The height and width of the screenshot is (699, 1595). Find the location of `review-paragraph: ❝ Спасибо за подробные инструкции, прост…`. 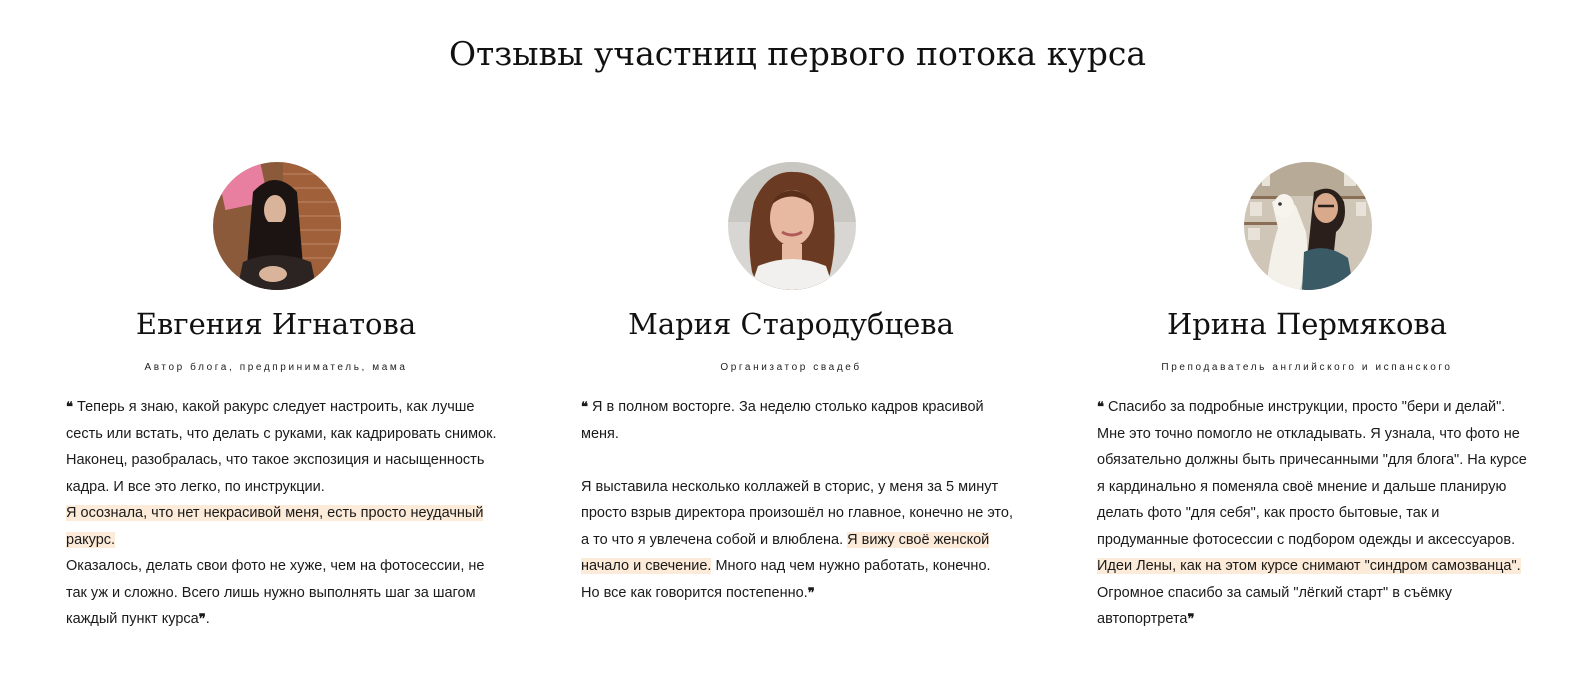

review-paragraph: ❝ Спасибо за подробные инструкции, прост… is located at coordinates (1312, 513).